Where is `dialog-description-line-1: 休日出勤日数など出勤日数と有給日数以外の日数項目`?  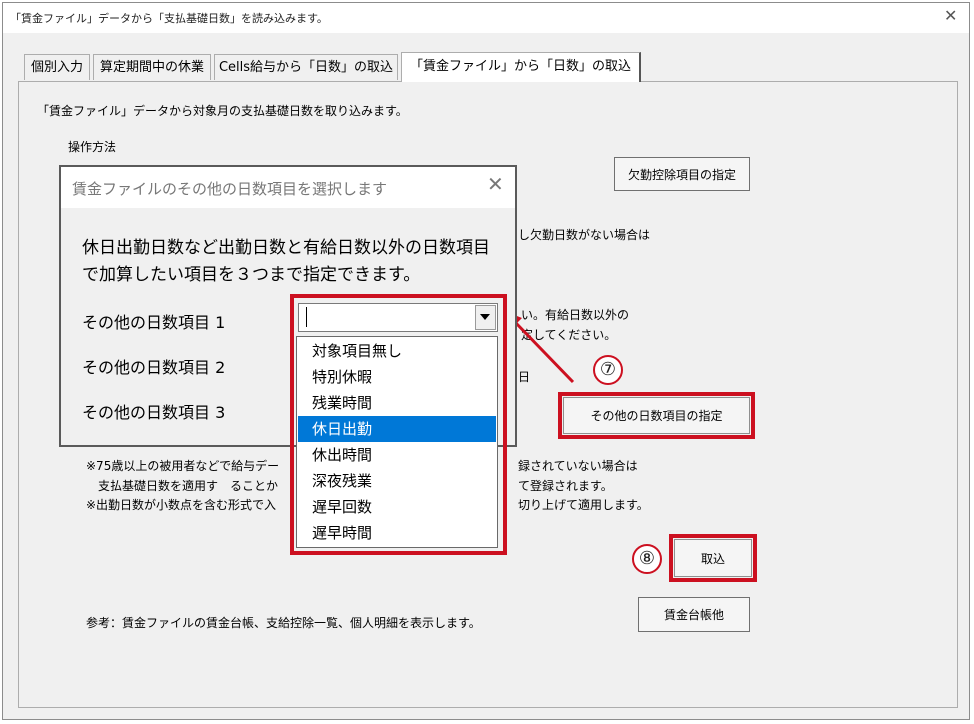
dialog-description-line-1: 休日出勤日数など出勤日数と有給日数以外の日数項目 is located at coordinates (286, 248).